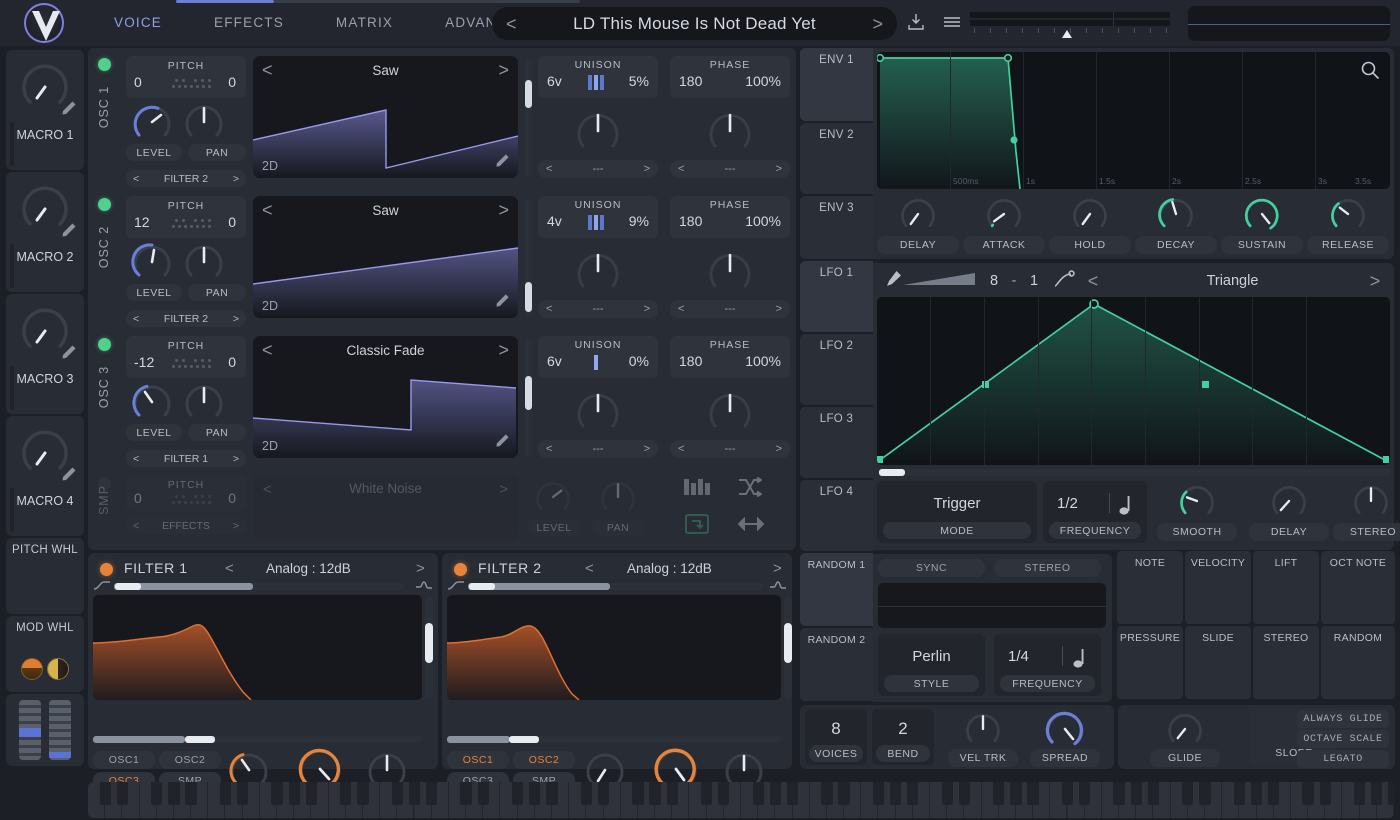  What do you see at coordinates (598, 449) in the screenshot?
I see `osc-3-unison-mod-select: < --- >` at bounding box center [598, 449].